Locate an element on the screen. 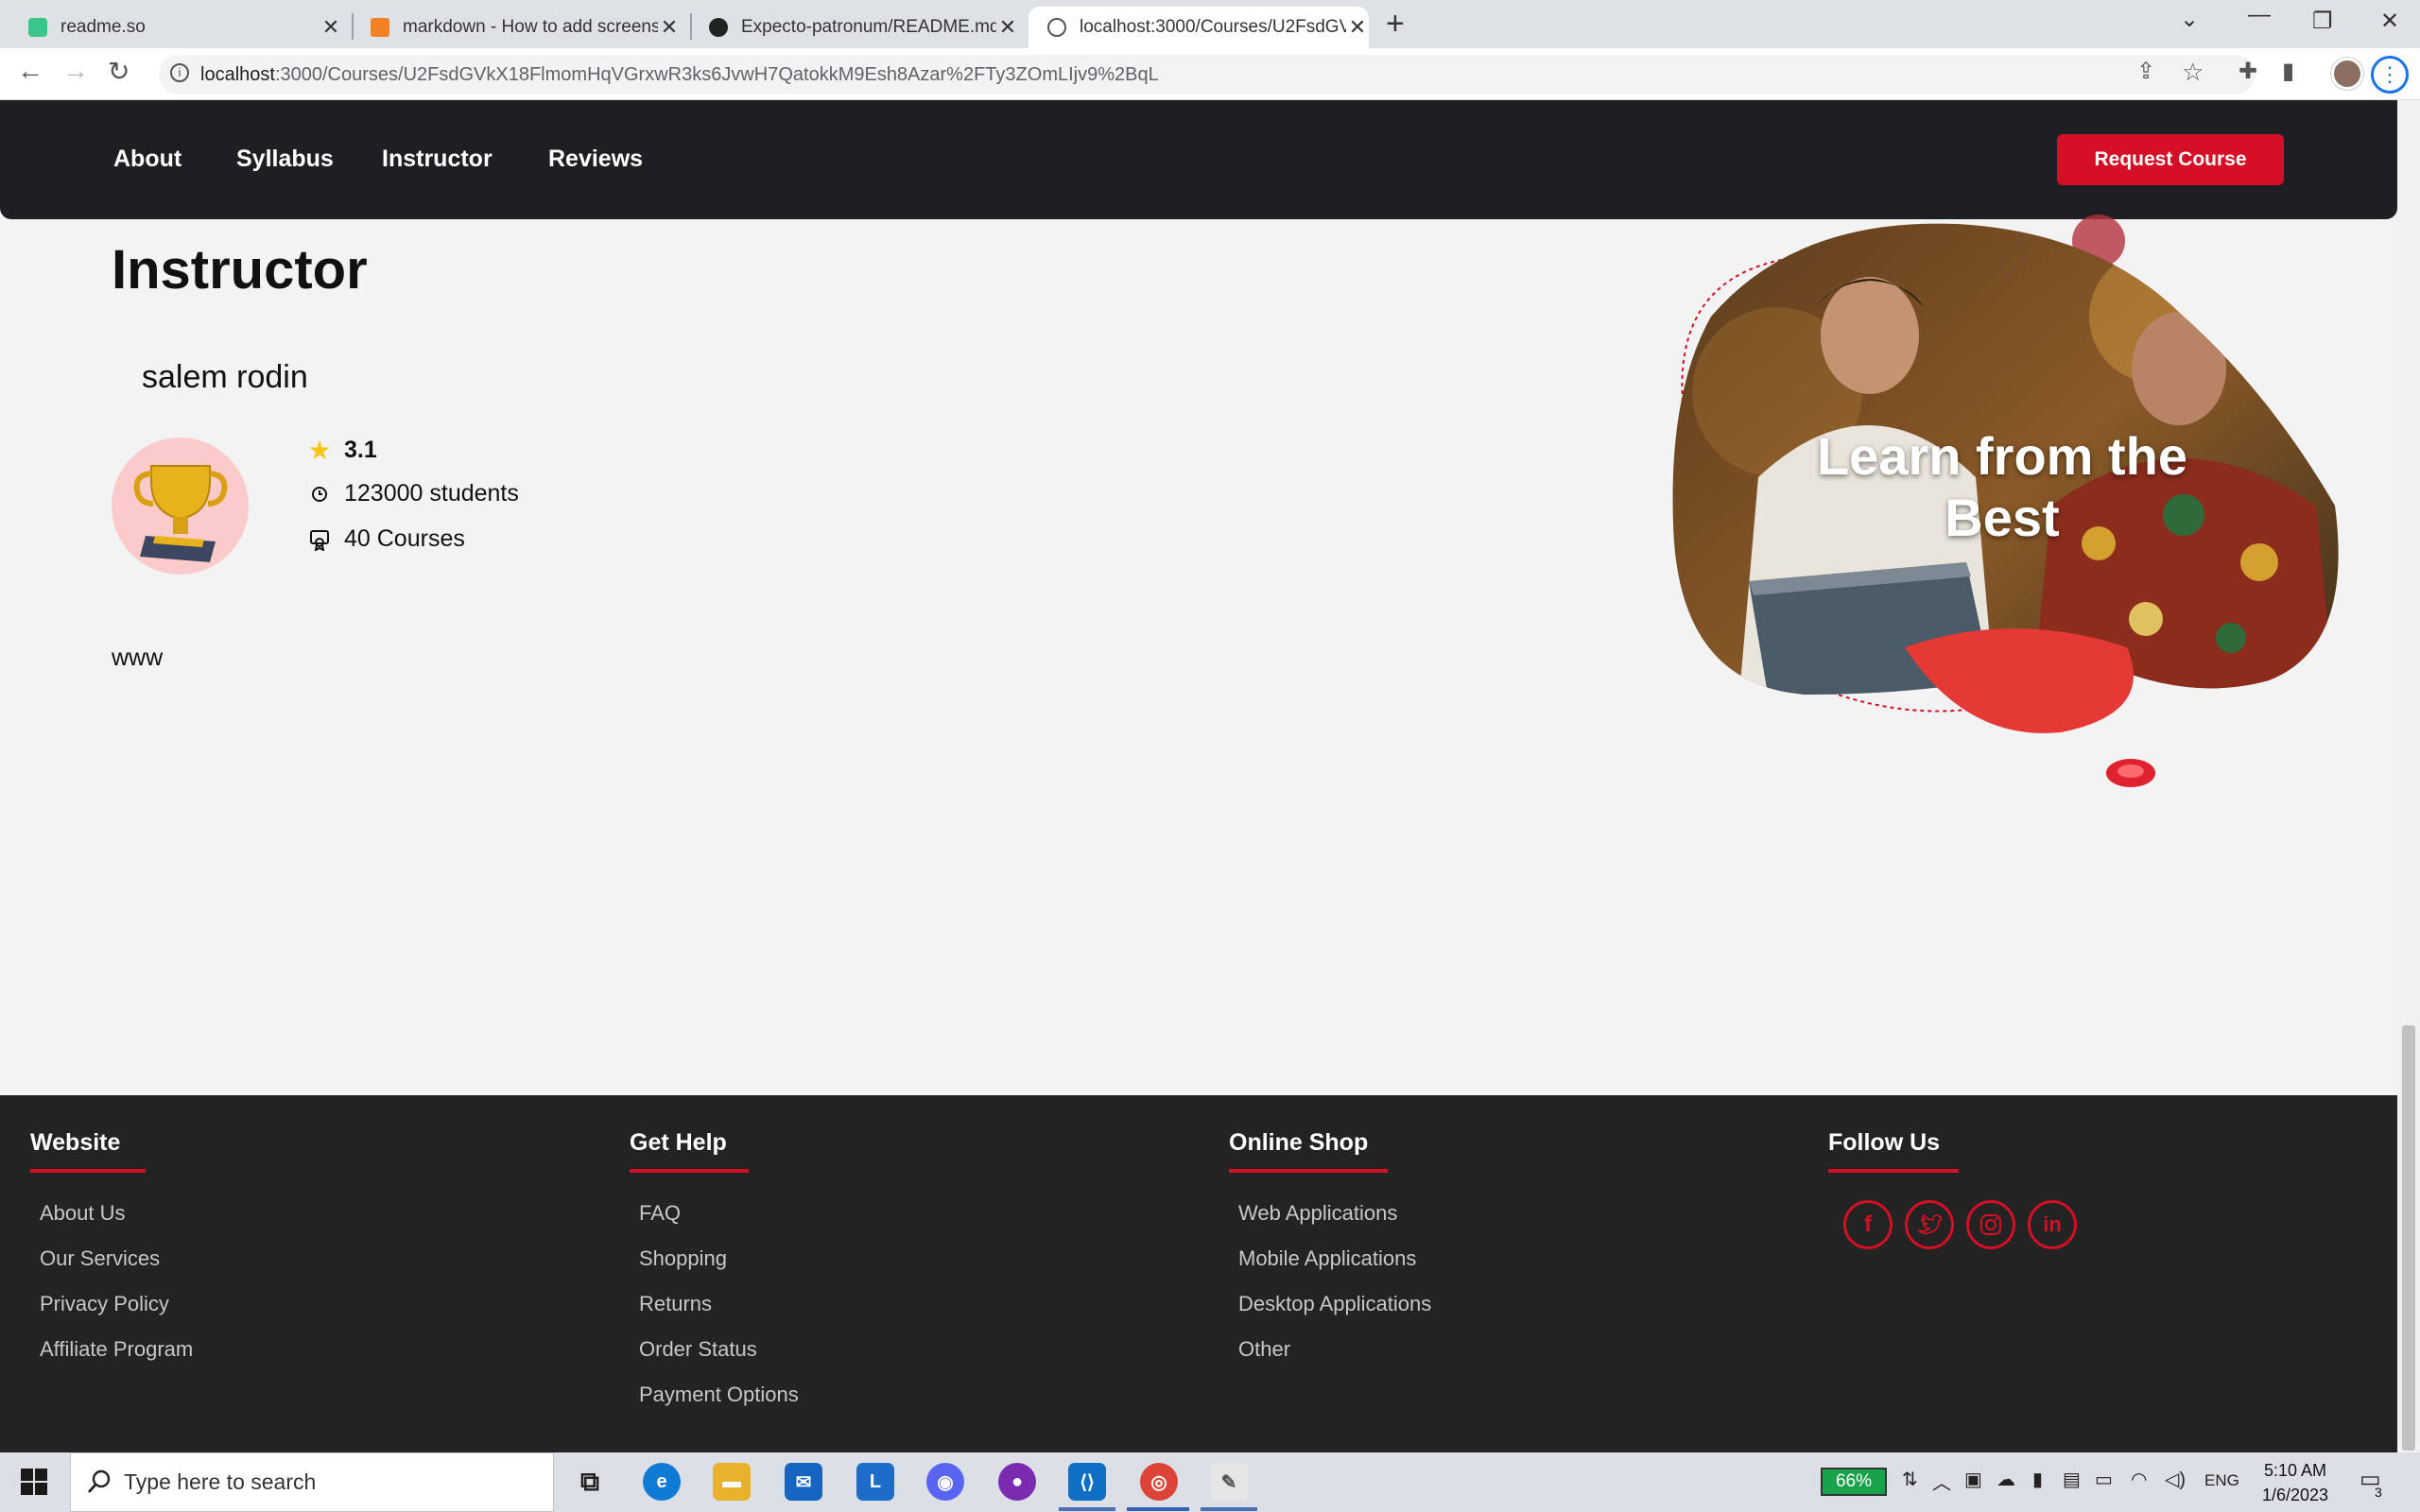  vscode-icon: ⟨⟩ is located at coordinates (1087, 1482).